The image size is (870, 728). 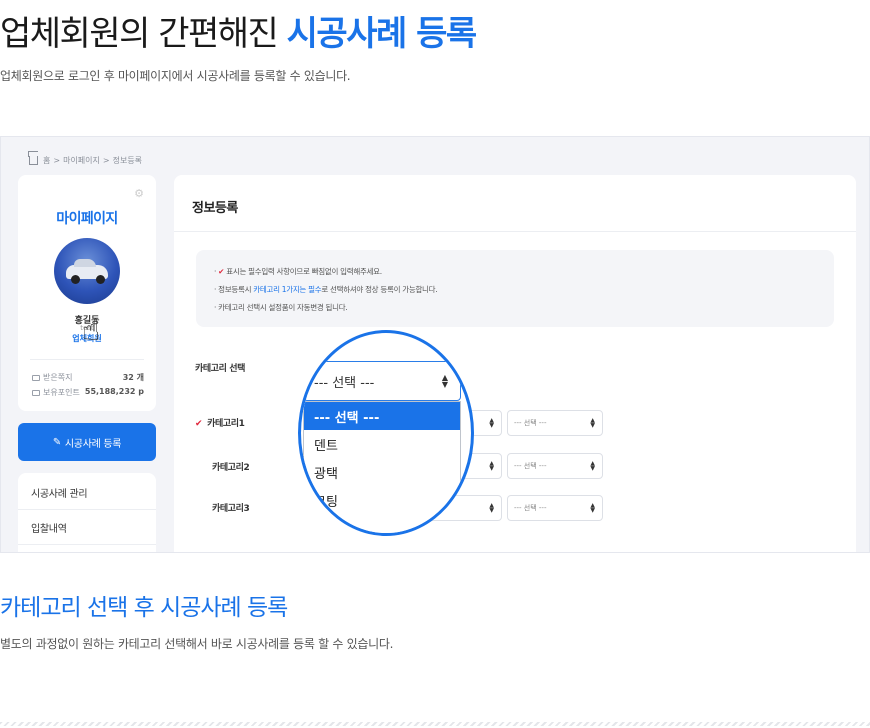 I want to click on category-row-3-label: 카테고리3, so click(x=231, y=509).